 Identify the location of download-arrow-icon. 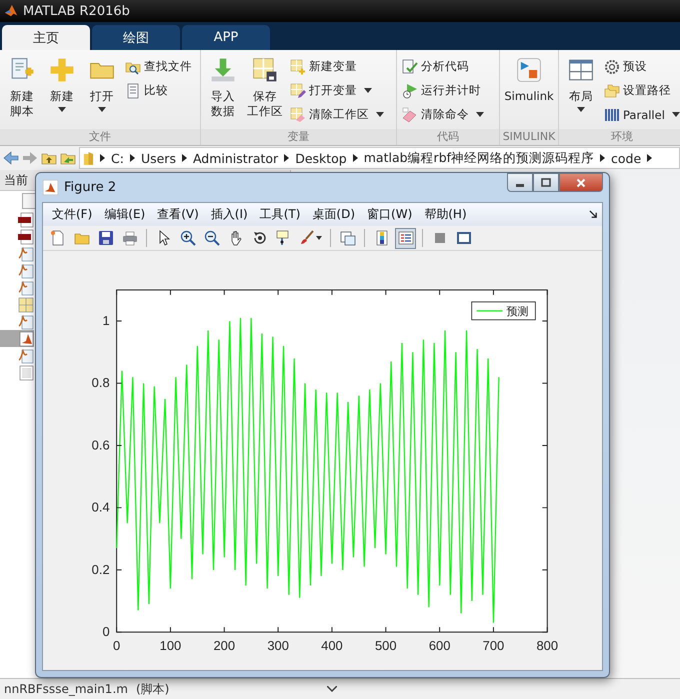
(223, 70).